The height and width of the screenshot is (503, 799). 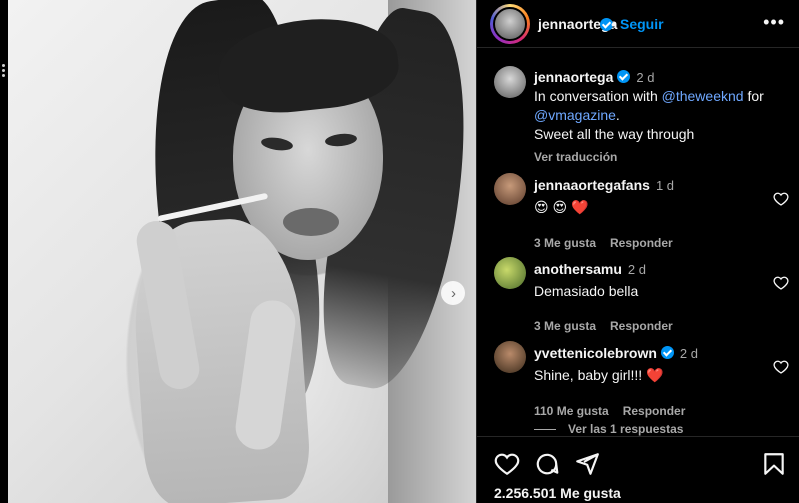 I want to click on replies-divider, so click(x=545, y=429).